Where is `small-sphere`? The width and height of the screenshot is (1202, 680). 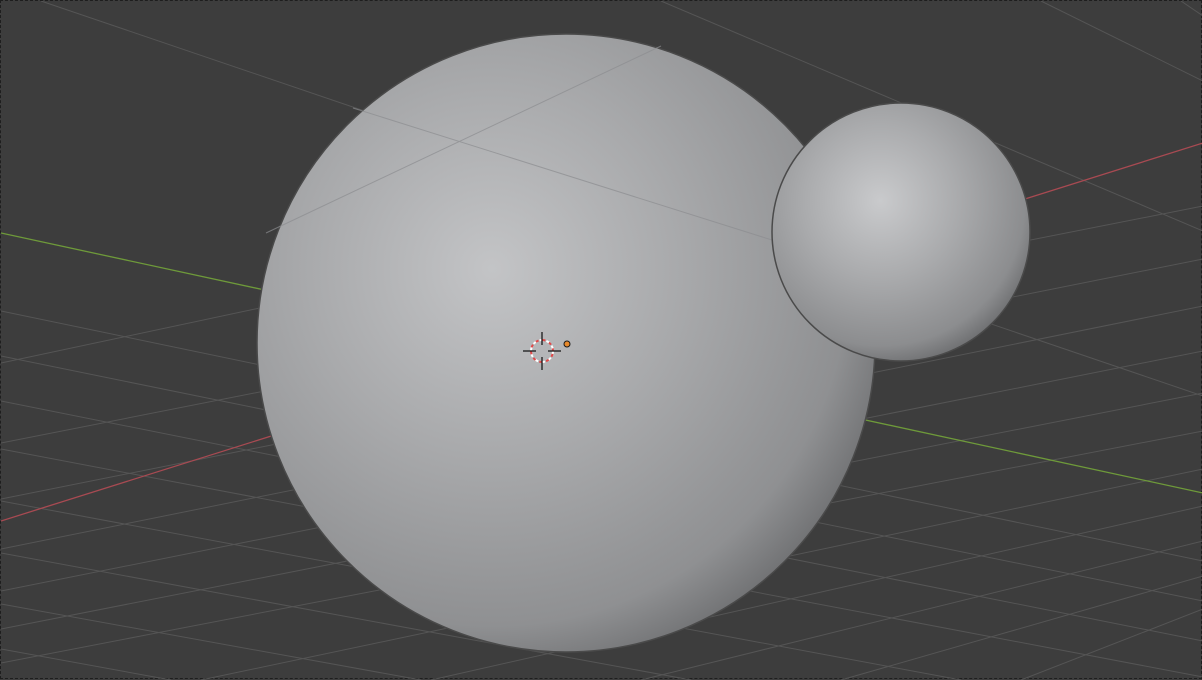
small-sphere is located at coordinates (901, 232).